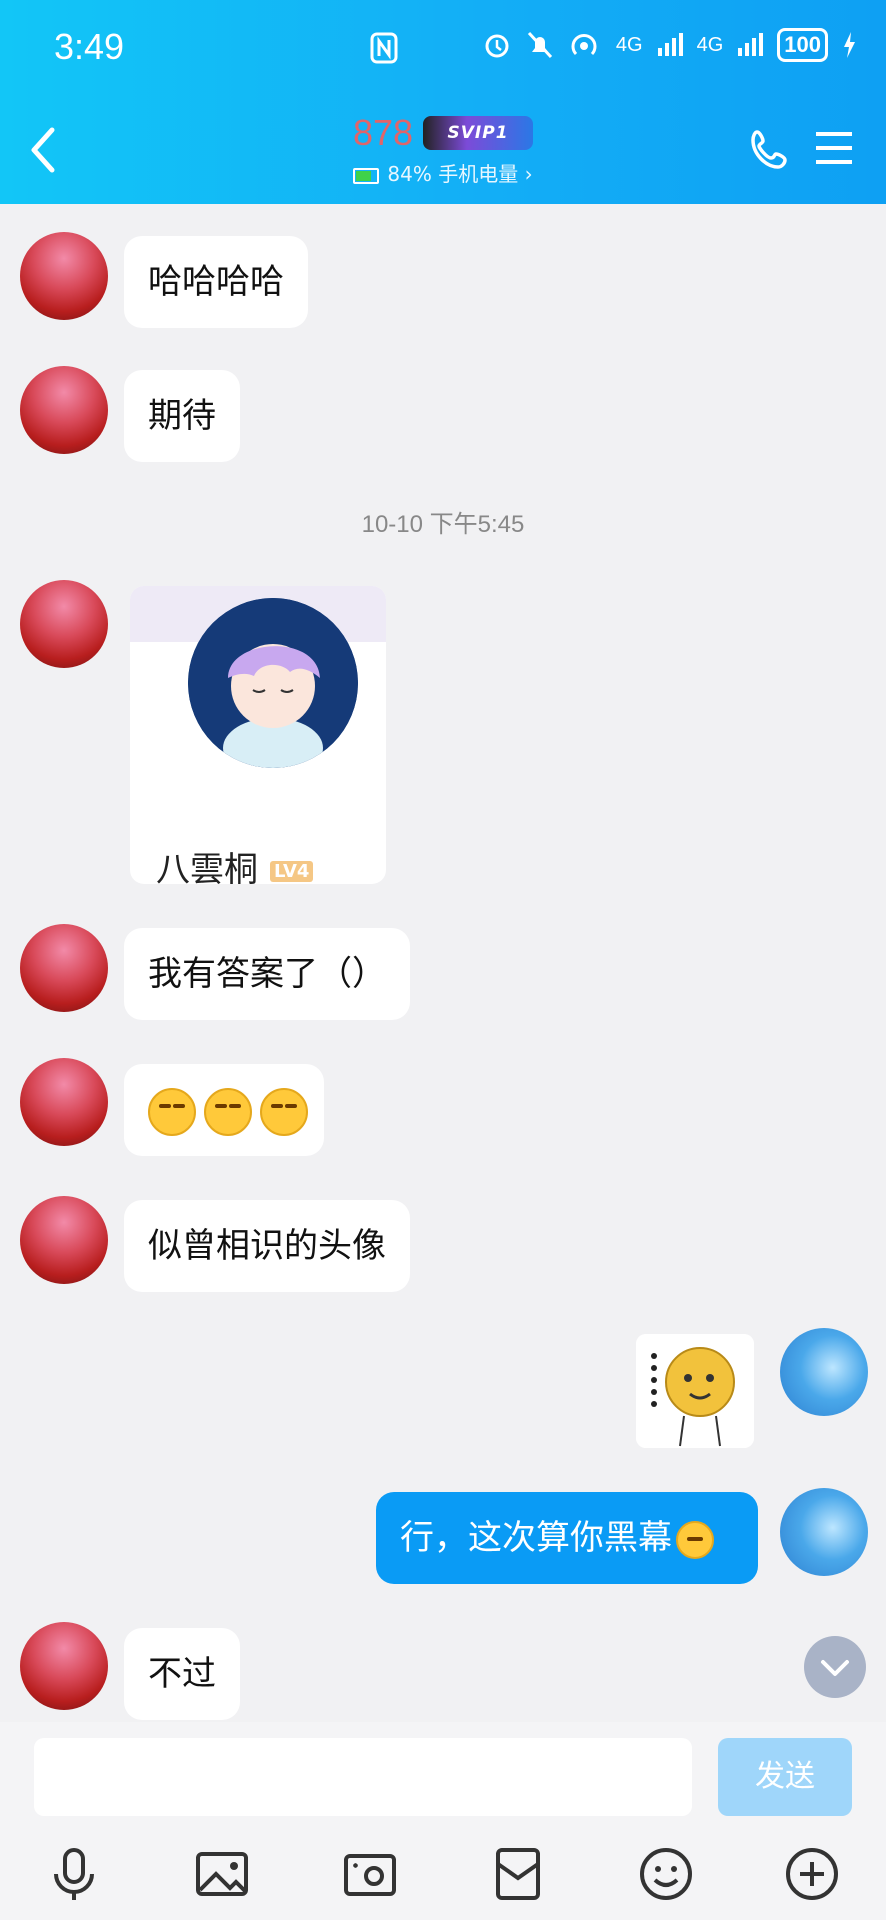  I want to click on network-label-2: 4G, so click(710, 44).